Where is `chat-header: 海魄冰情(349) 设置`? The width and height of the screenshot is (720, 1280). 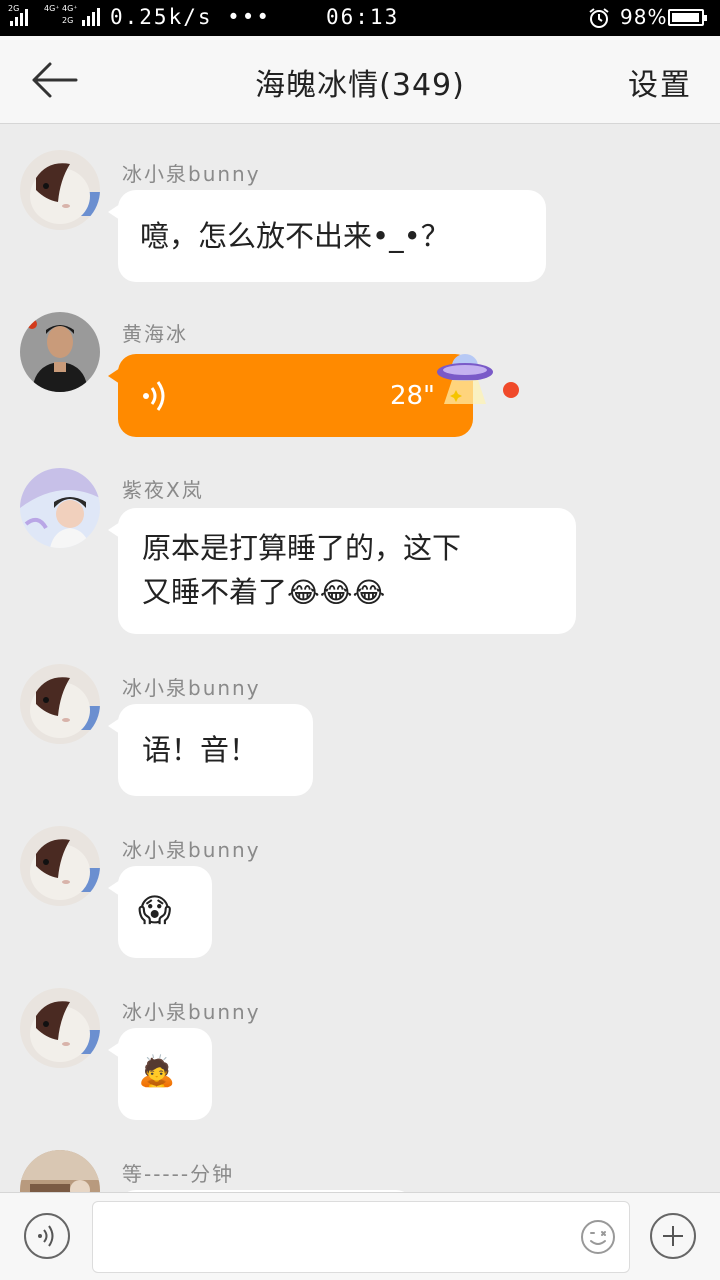
chat-header: 海魄冰情(349) 设置 is located at coordinates (360, 80).